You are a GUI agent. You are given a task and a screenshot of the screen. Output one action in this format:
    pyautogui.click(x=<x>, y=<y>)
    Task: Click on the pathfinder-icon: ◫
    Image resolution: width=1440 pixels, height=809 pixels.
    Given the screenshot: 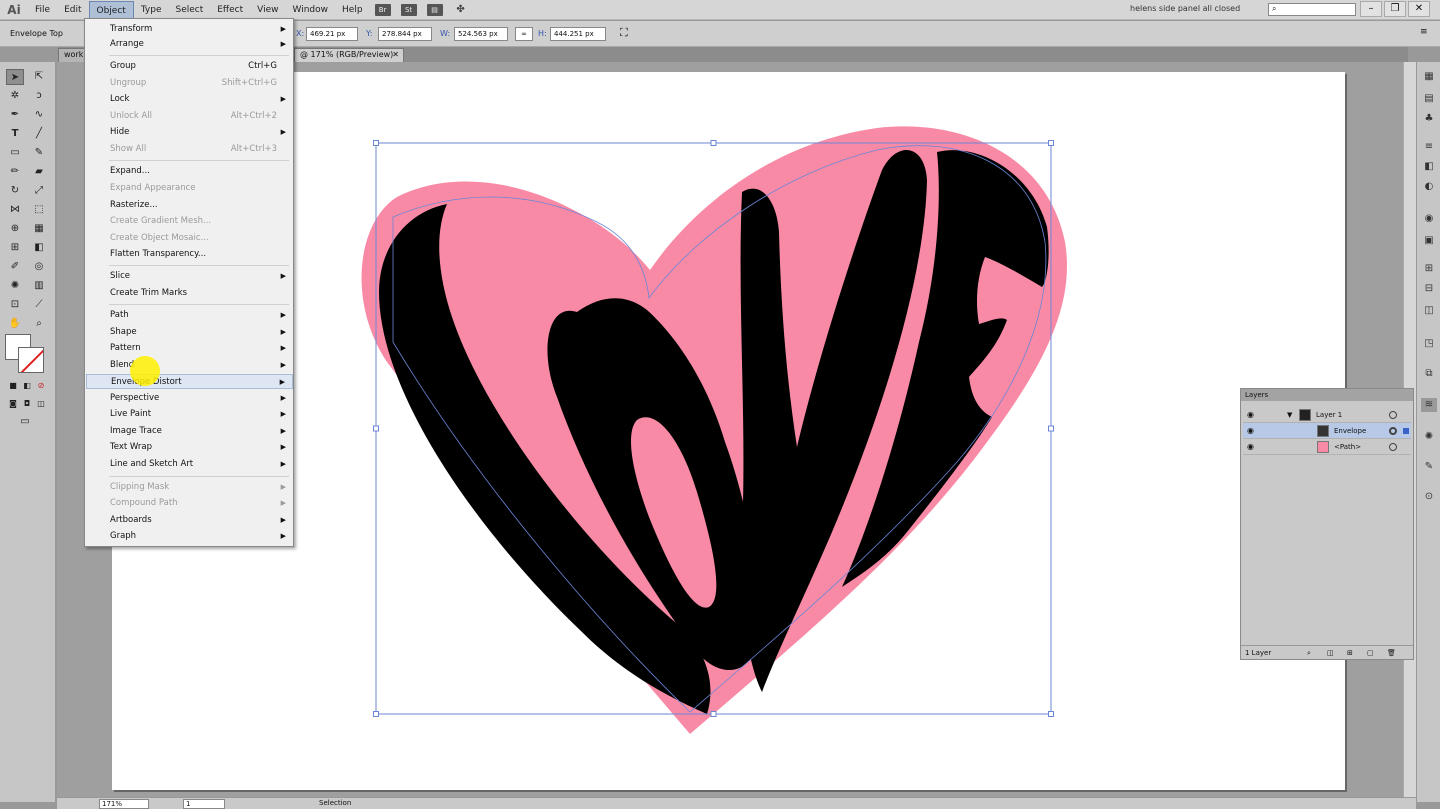 What is the action you would take?
    pyautogui.click(x=1429, y=311)
    